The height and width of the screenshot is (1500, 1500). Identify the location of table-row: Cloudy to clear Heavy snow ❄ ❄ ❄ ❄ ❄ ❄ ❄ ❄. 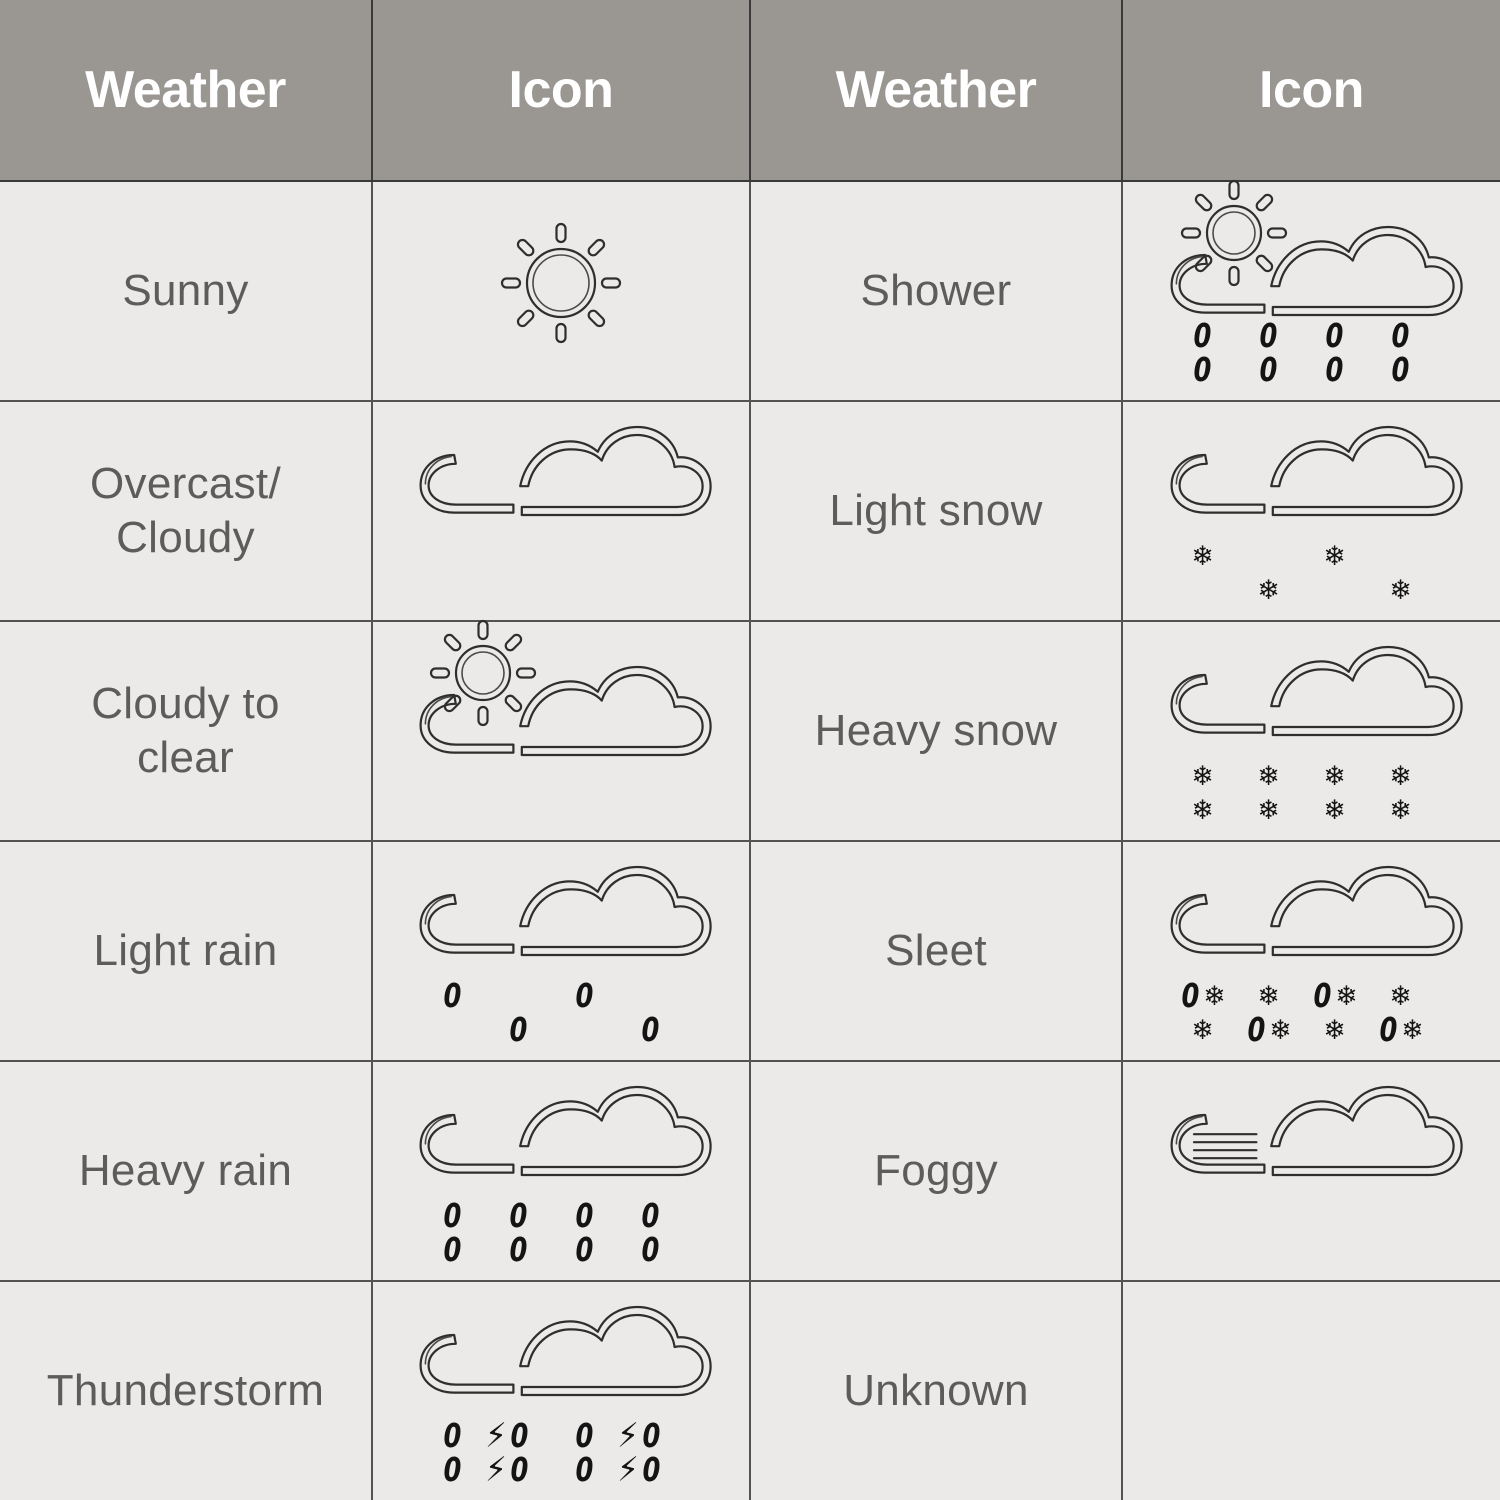
(750, 730).